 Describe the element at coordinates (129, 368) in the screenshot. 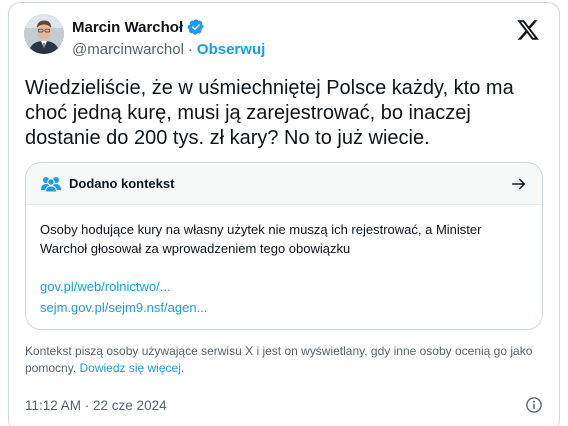

I see `learn-more-link: Dowiedz się więcej` at that location.